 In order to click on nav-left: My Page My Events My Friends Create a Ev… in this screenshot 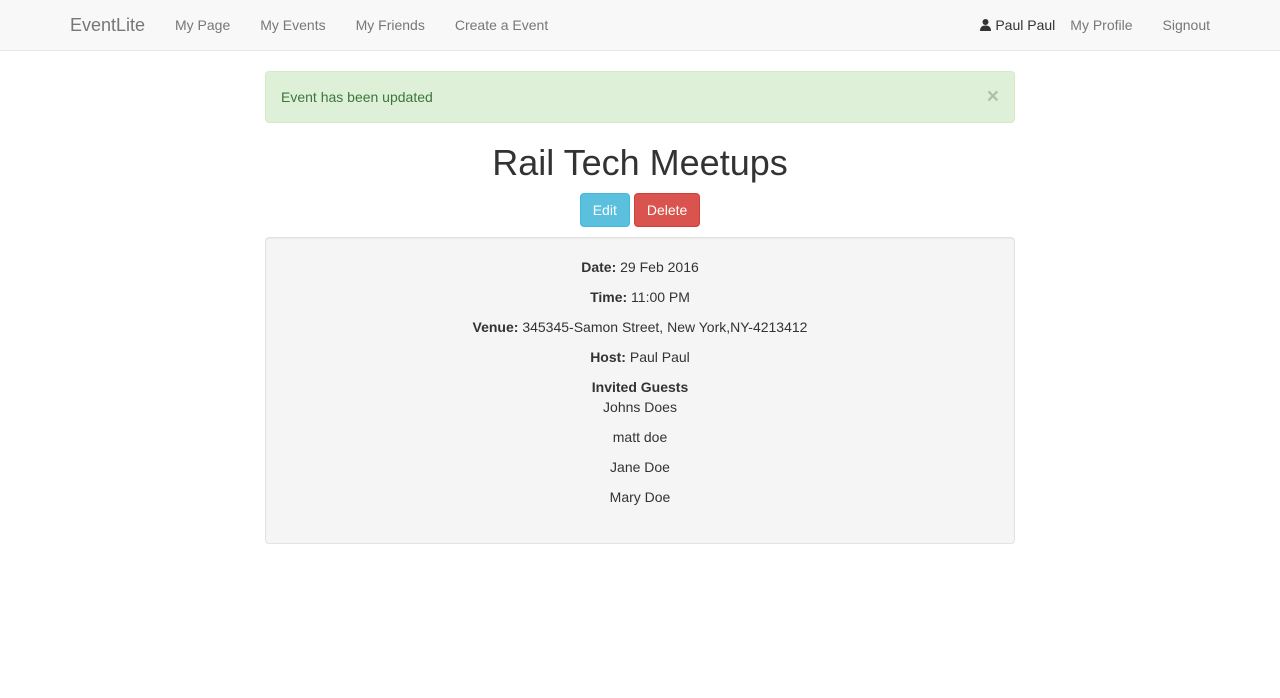, I will do `click(376, 25)`.